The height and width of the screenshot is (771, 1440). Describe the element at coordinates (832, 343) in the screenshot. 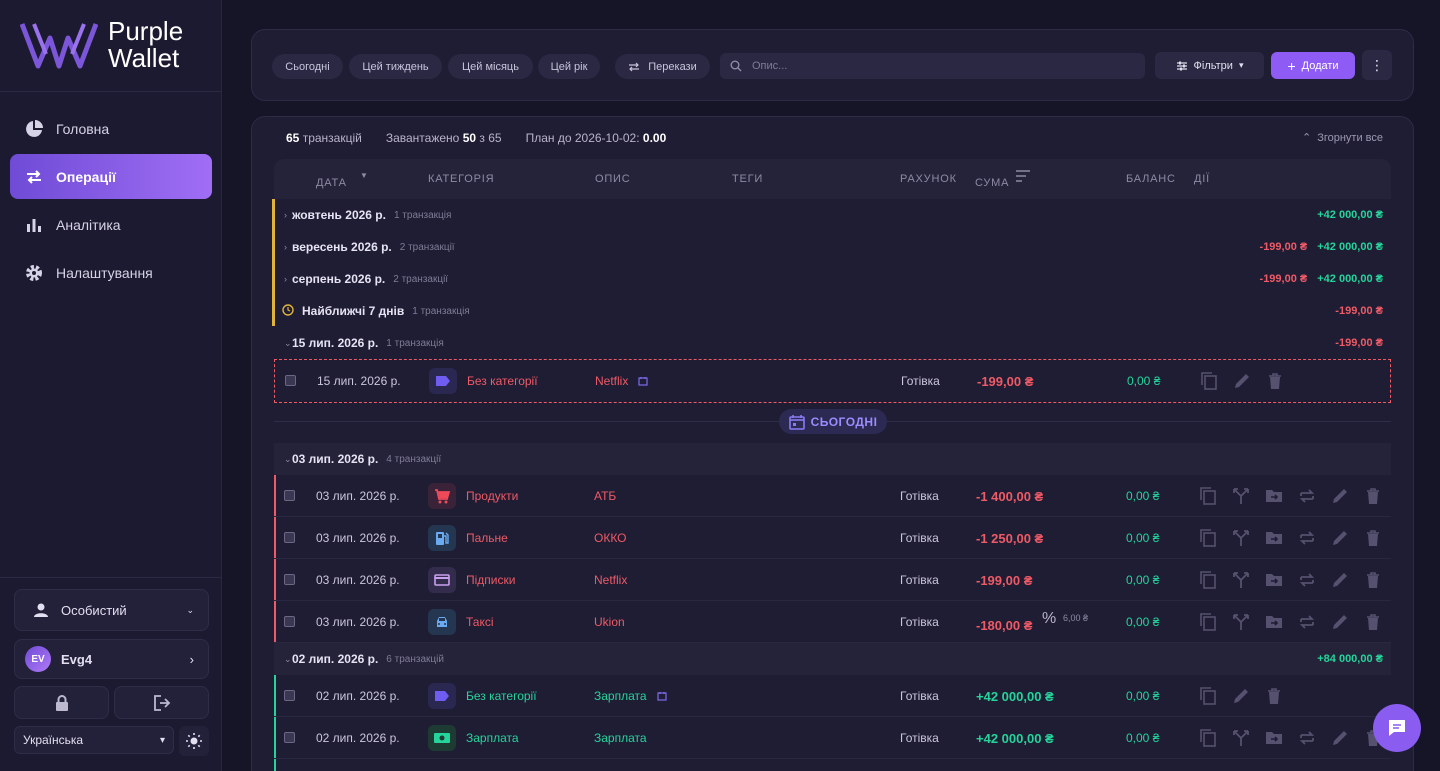

I see `group-row: ⌄ 15 лип. 2026 р. 1 транзакція -199,00 ₴` at that location.